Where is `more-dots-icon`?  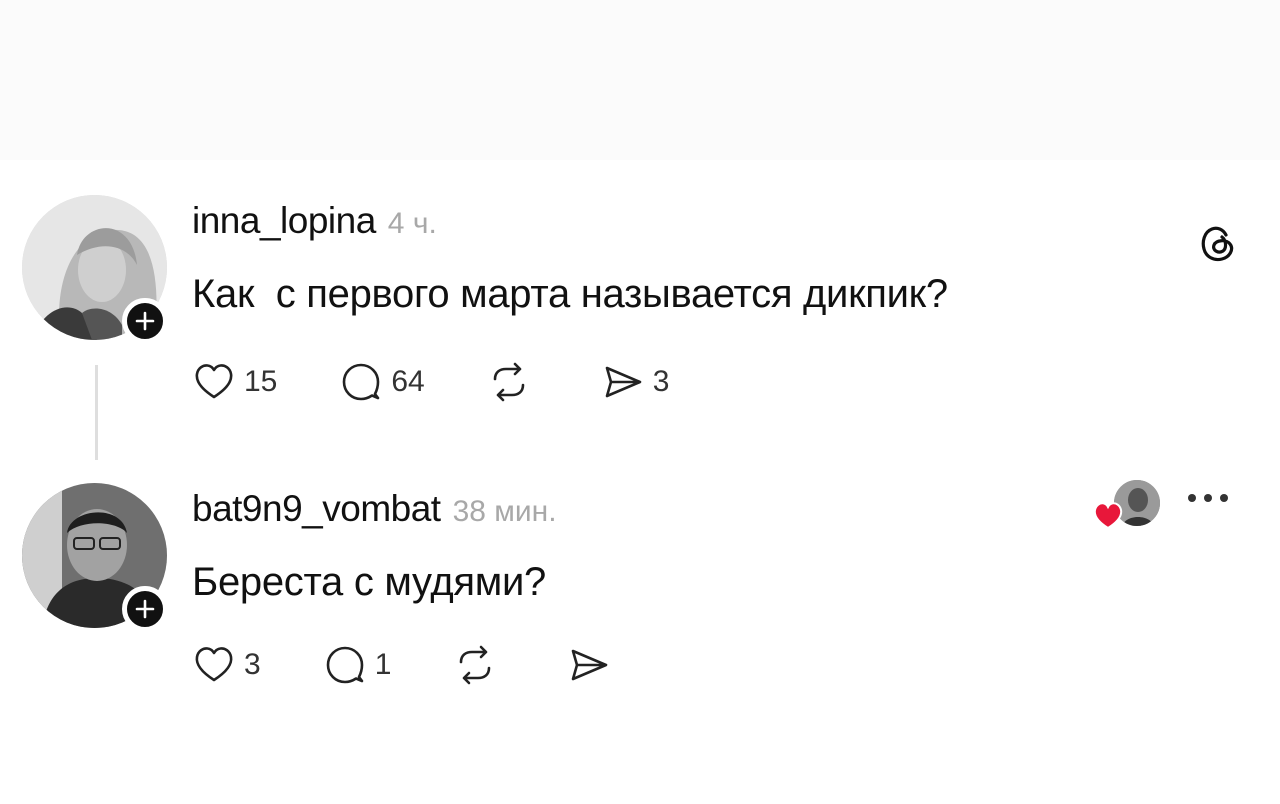
more-dots-icon is located at coordinates (1208, 498).